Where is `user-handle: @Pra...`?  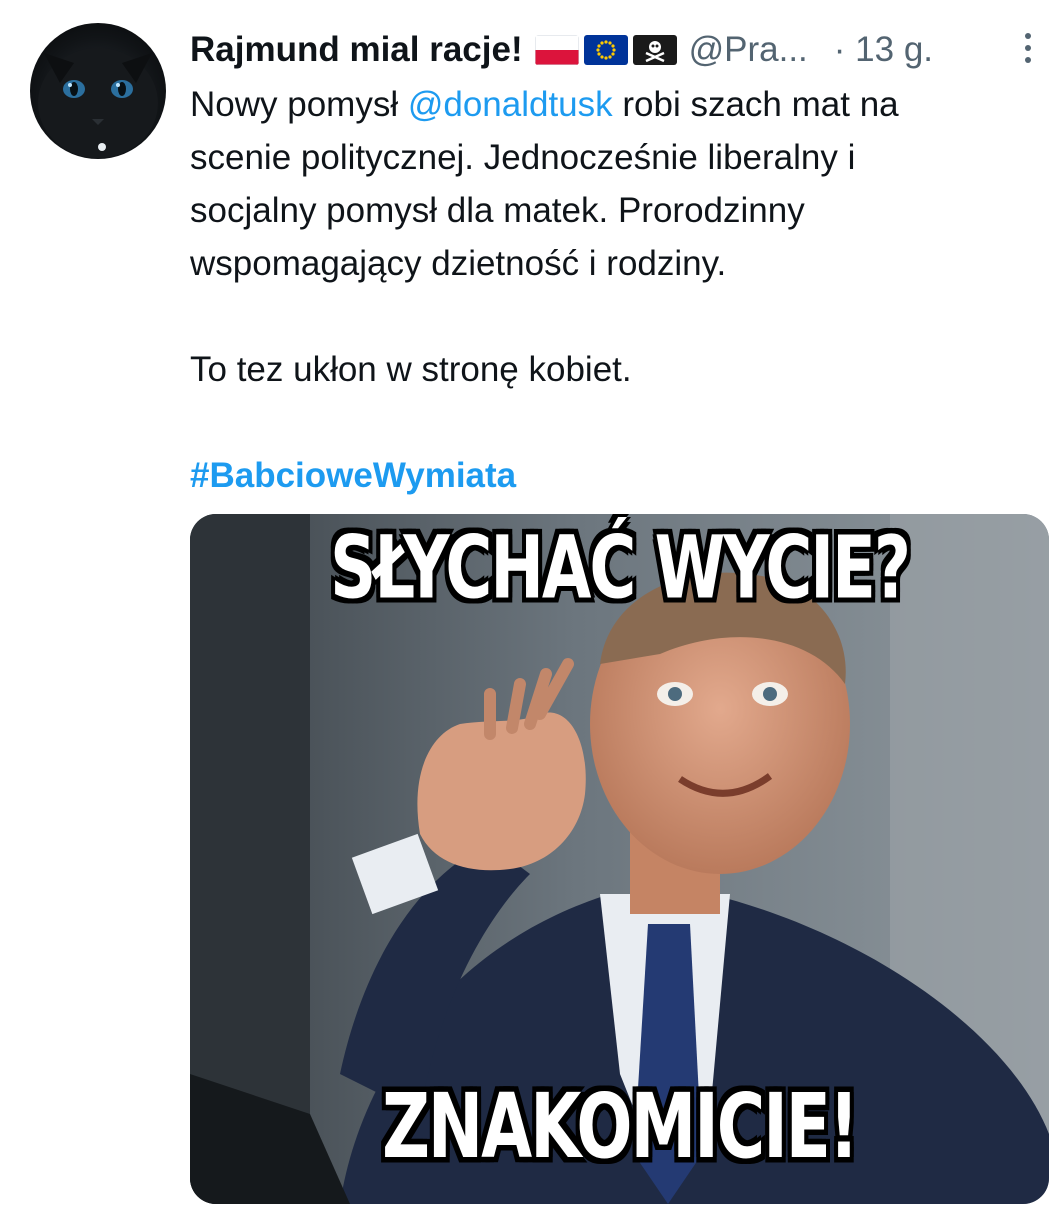
user-handle: @Pra... is located at coordinates (748, 50).